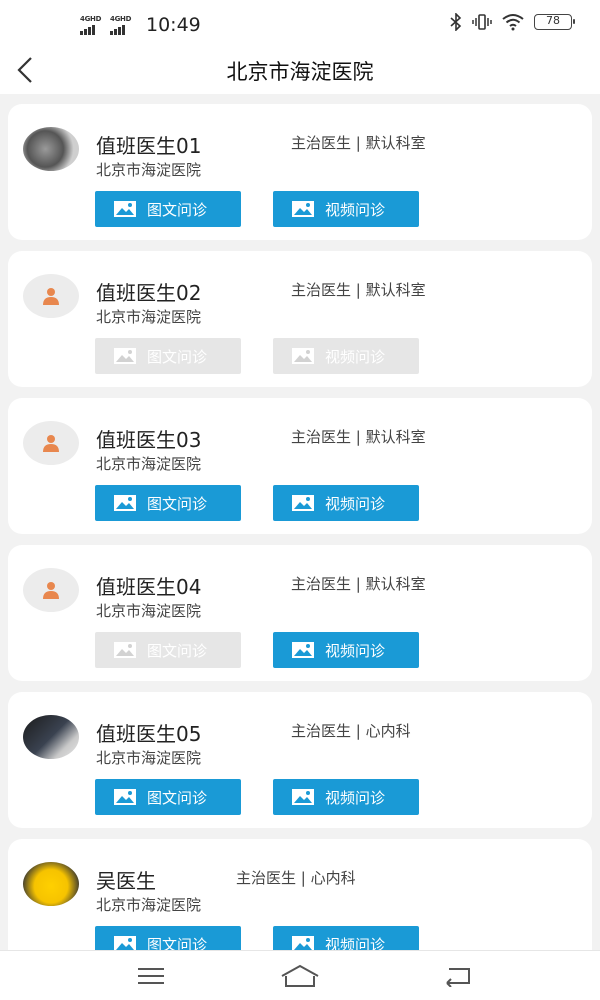 This screenshot has height=1000, width=600. What do you see at coordinates (300, 466) in the screenshot?
I see `doctor-card: 值班医生03 主治医生 | 默认科室北京市海淀医院图文问诊 视频问诊` at bounding box center [300, 466].